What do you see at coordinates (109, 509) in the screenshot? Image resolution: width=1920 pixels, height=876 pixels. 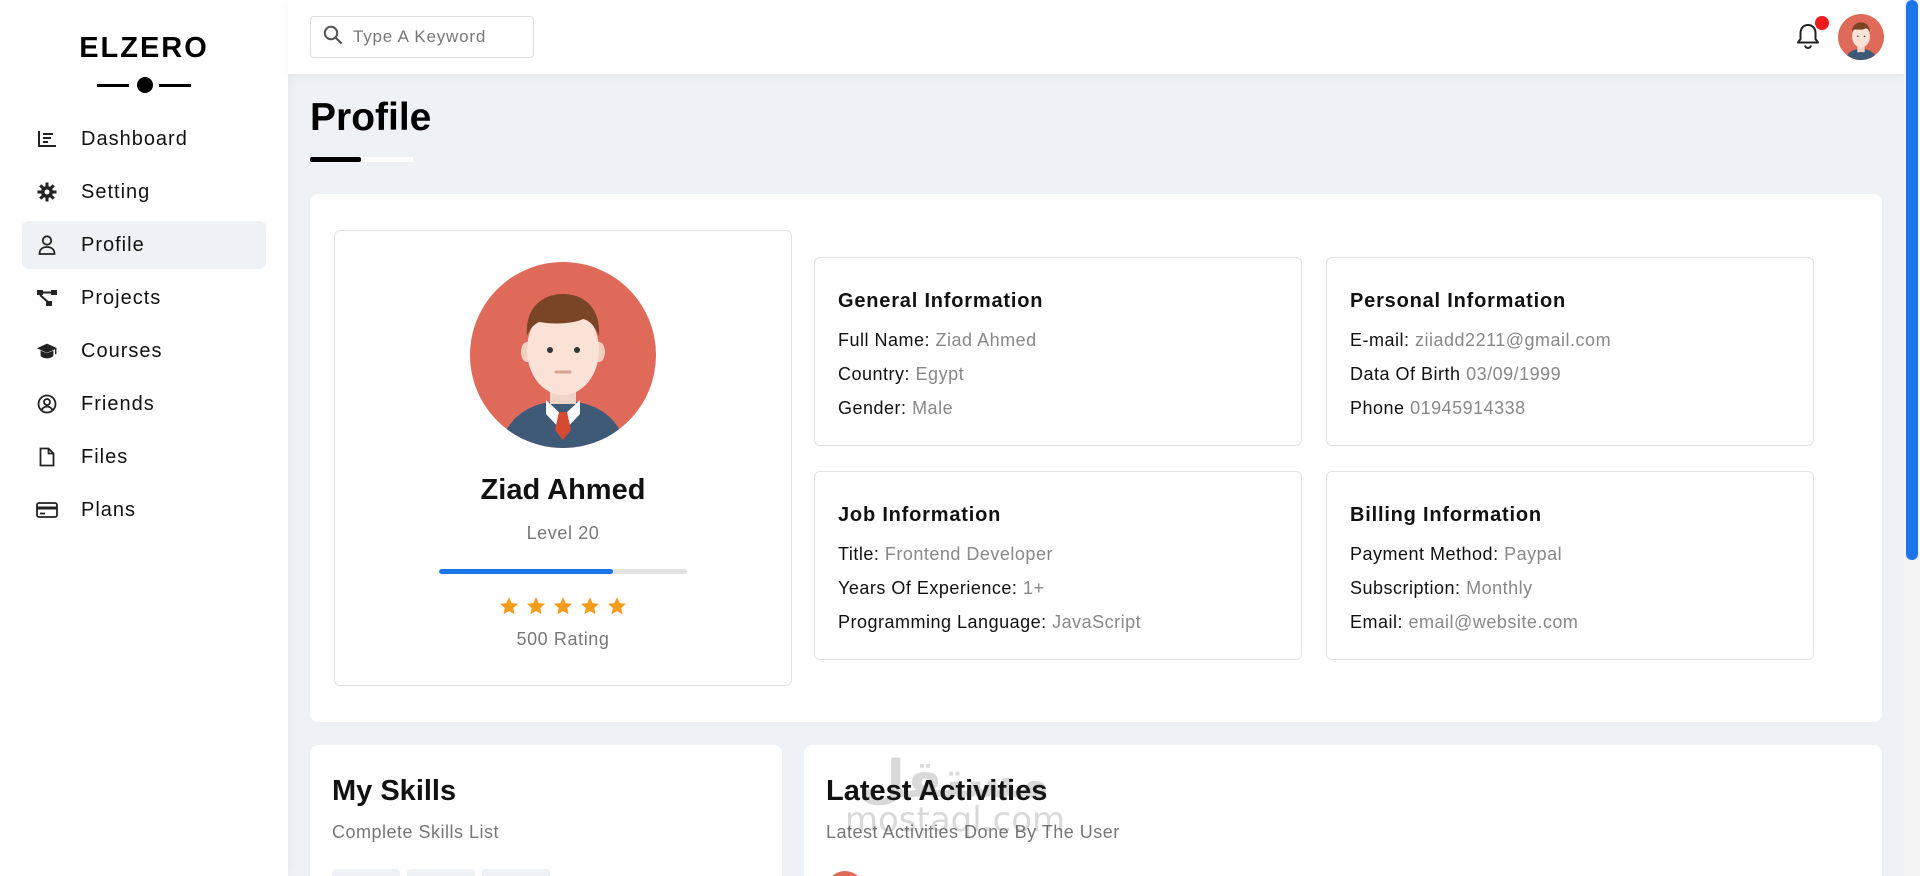 I see `sidebar-item-label: Plans` at bounding box center [109, 509].